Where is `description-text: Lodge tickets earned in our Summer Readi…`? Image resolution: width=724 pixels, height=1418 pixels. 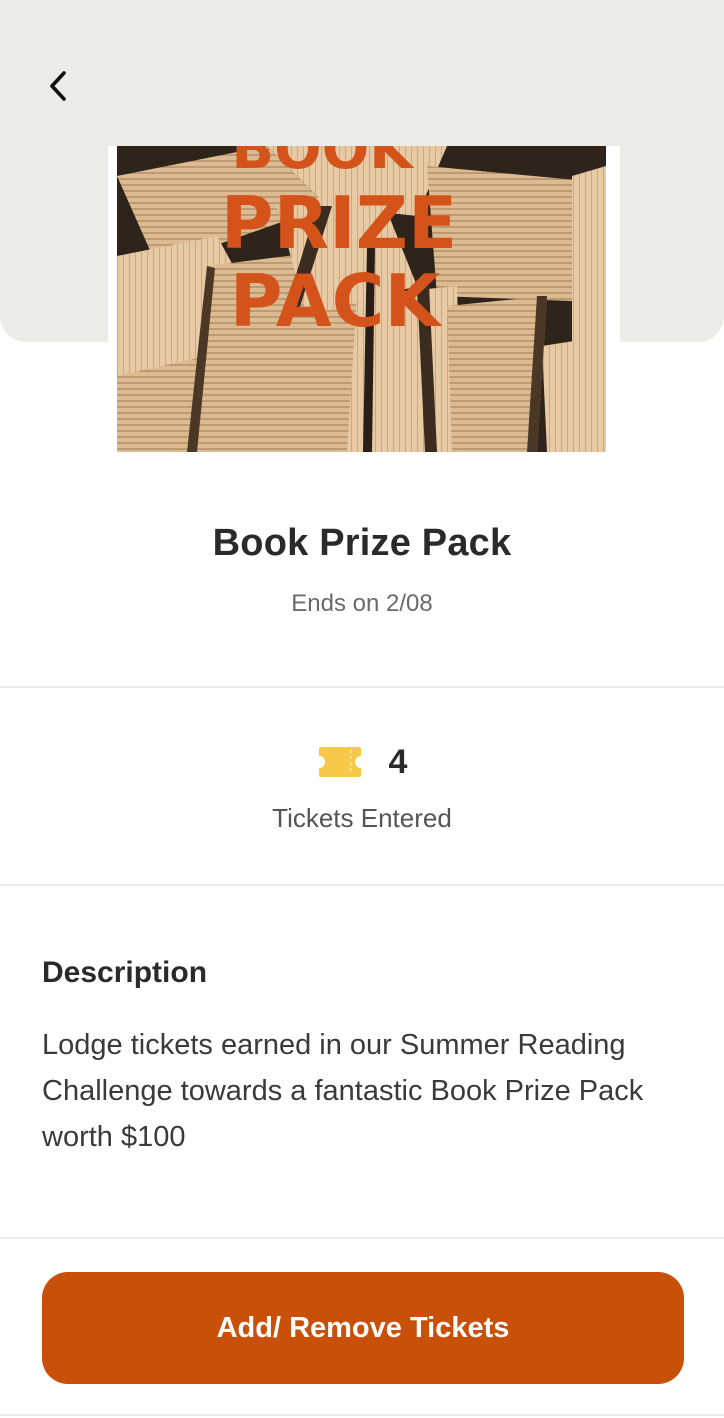
description-text: Lodge tickets earned in our Summer Readi… is located at coordinates (343, 1091).